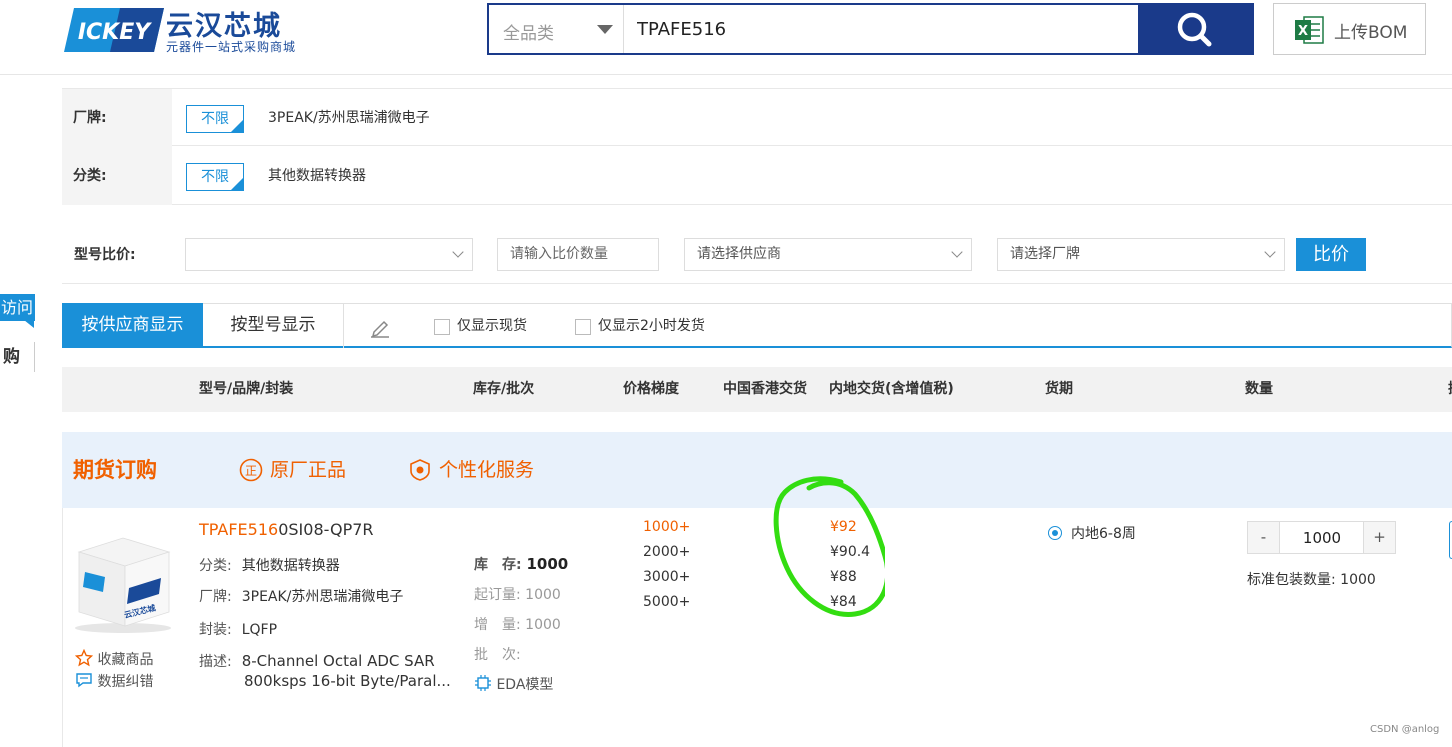  I want to click on batch: 批 次:, so click(497, 655).